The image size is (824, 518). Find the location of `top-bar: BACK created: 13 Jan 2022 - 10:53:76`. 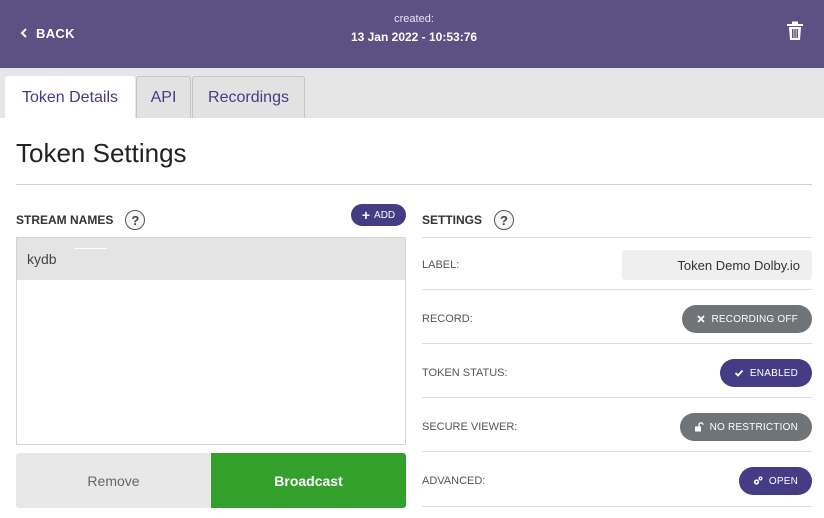

top-bar: BACK created: 13 Jan 2022 - 10:53:76 is located at coordinates (412, 34).